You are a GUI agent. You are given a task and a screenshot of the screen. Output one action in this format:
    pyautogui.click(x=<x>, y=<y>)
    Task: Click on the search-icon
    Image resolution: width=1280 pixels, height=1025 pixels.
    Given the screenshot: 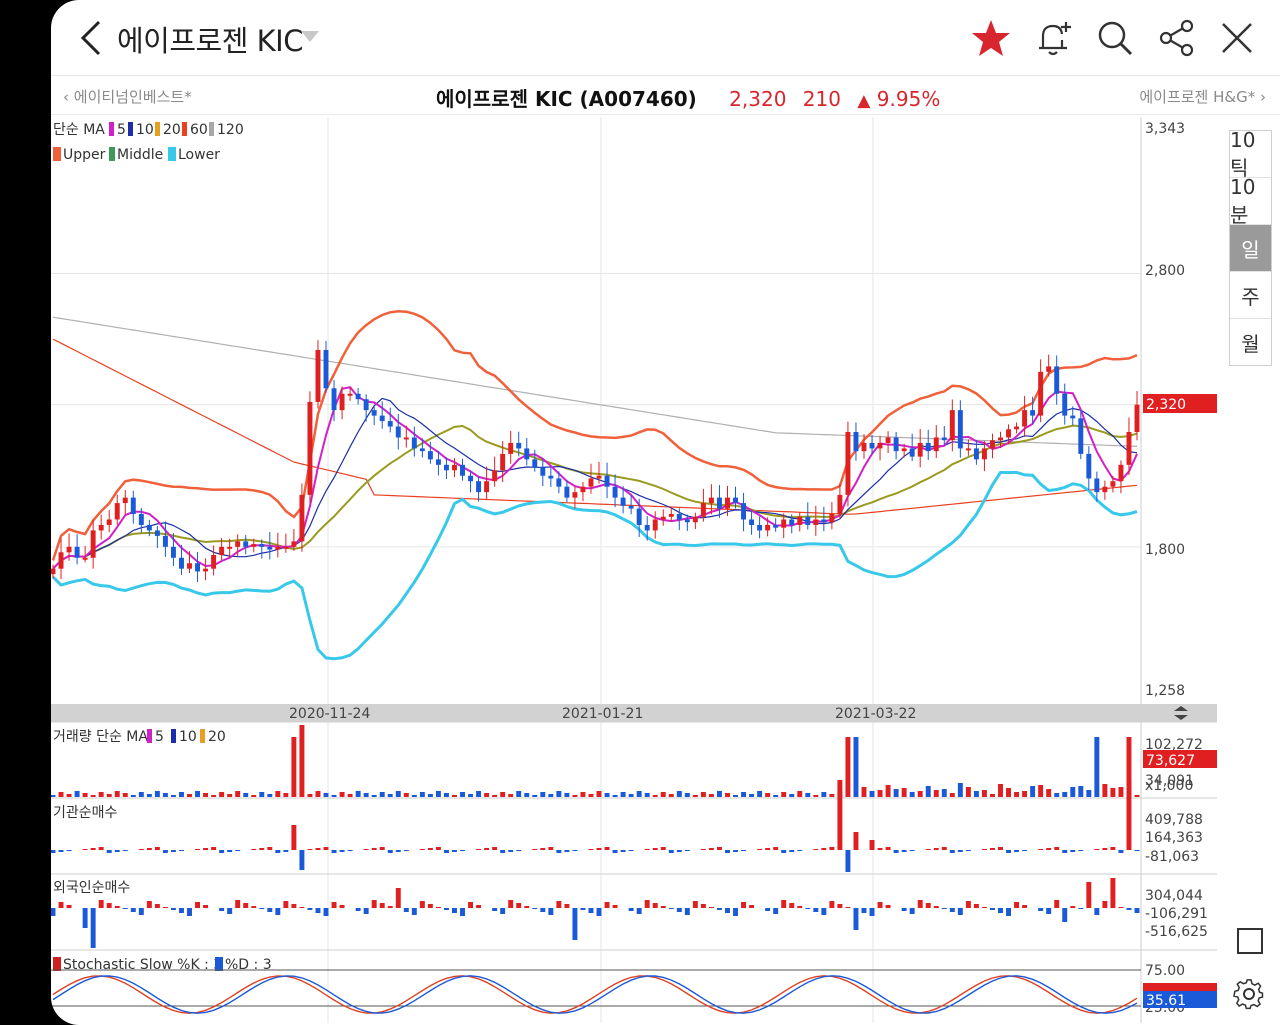 What is the action you would take?
    pyautogui.click(x=1115, y=38)
    